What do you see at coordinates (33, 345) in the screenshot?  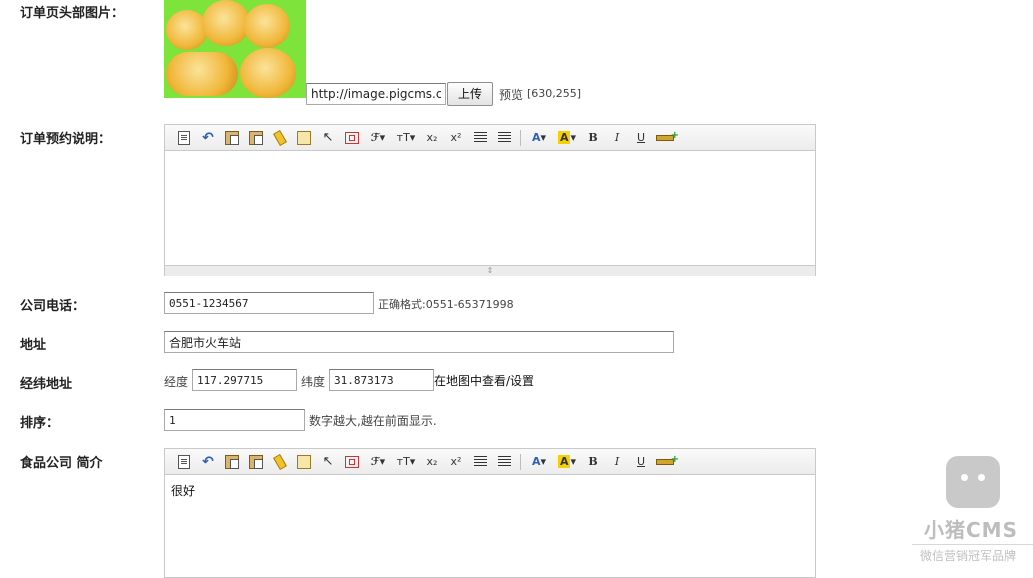 I see `address-label: 地址` at bounding box center [33, 345].